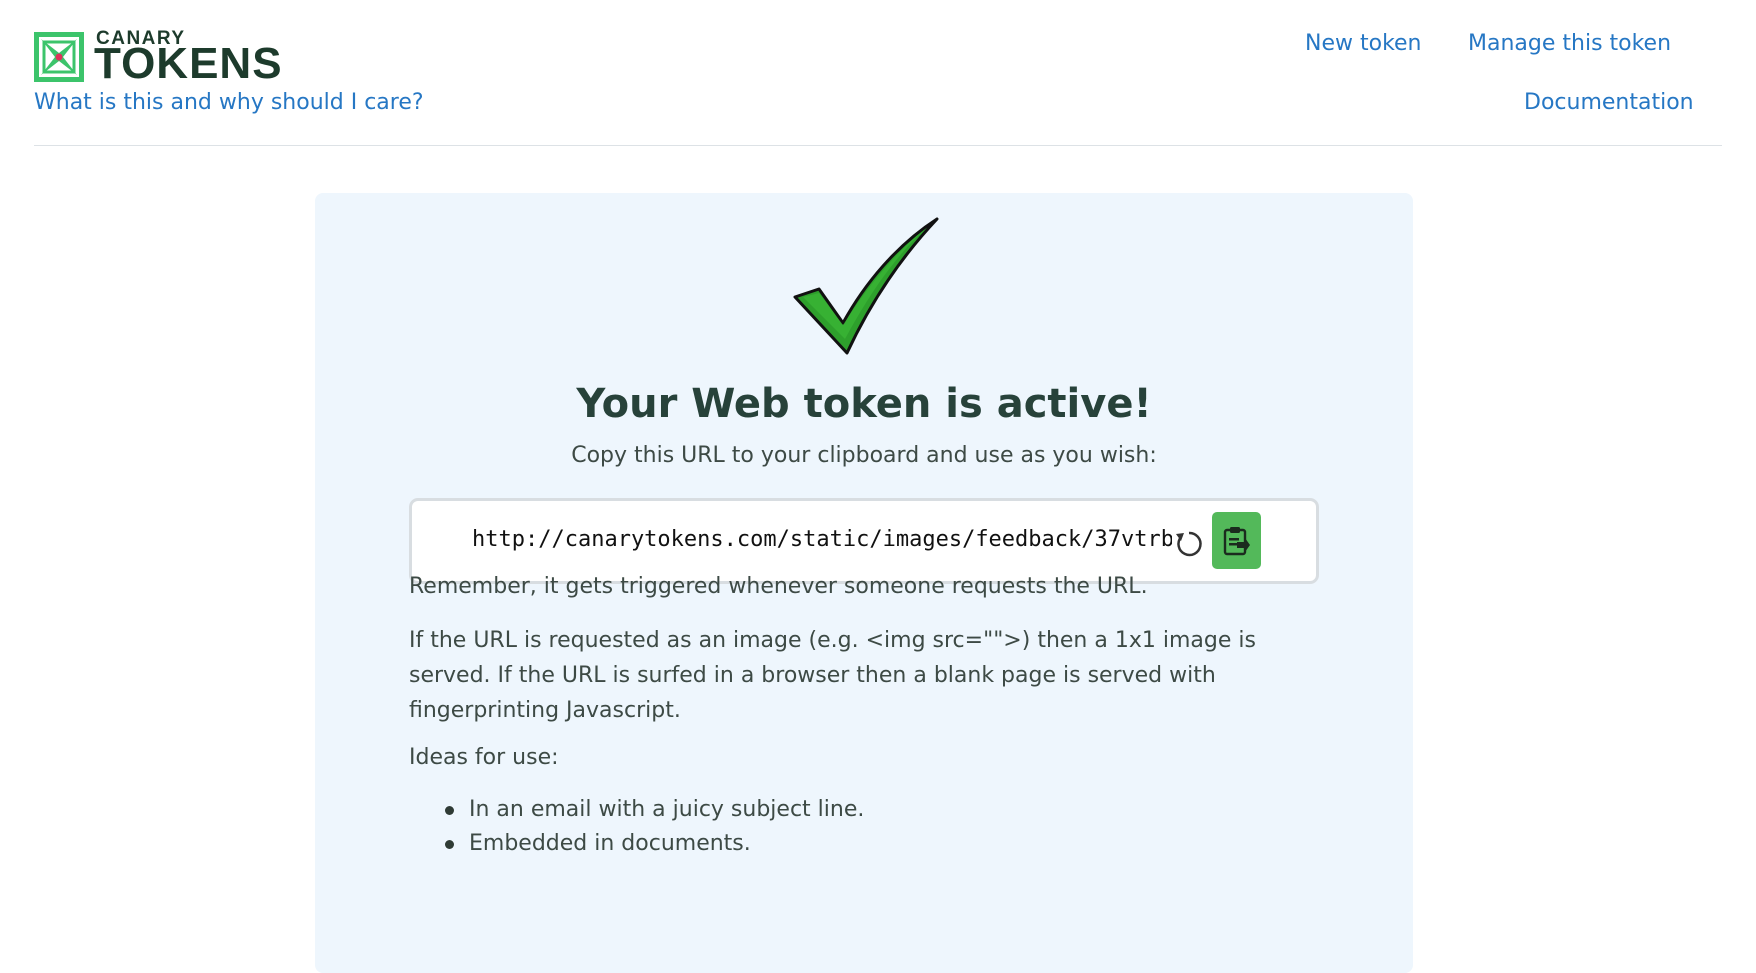  Describe the element at coordinates (1189, 543) in the screenshot. I see `refresh-icon` at that location.